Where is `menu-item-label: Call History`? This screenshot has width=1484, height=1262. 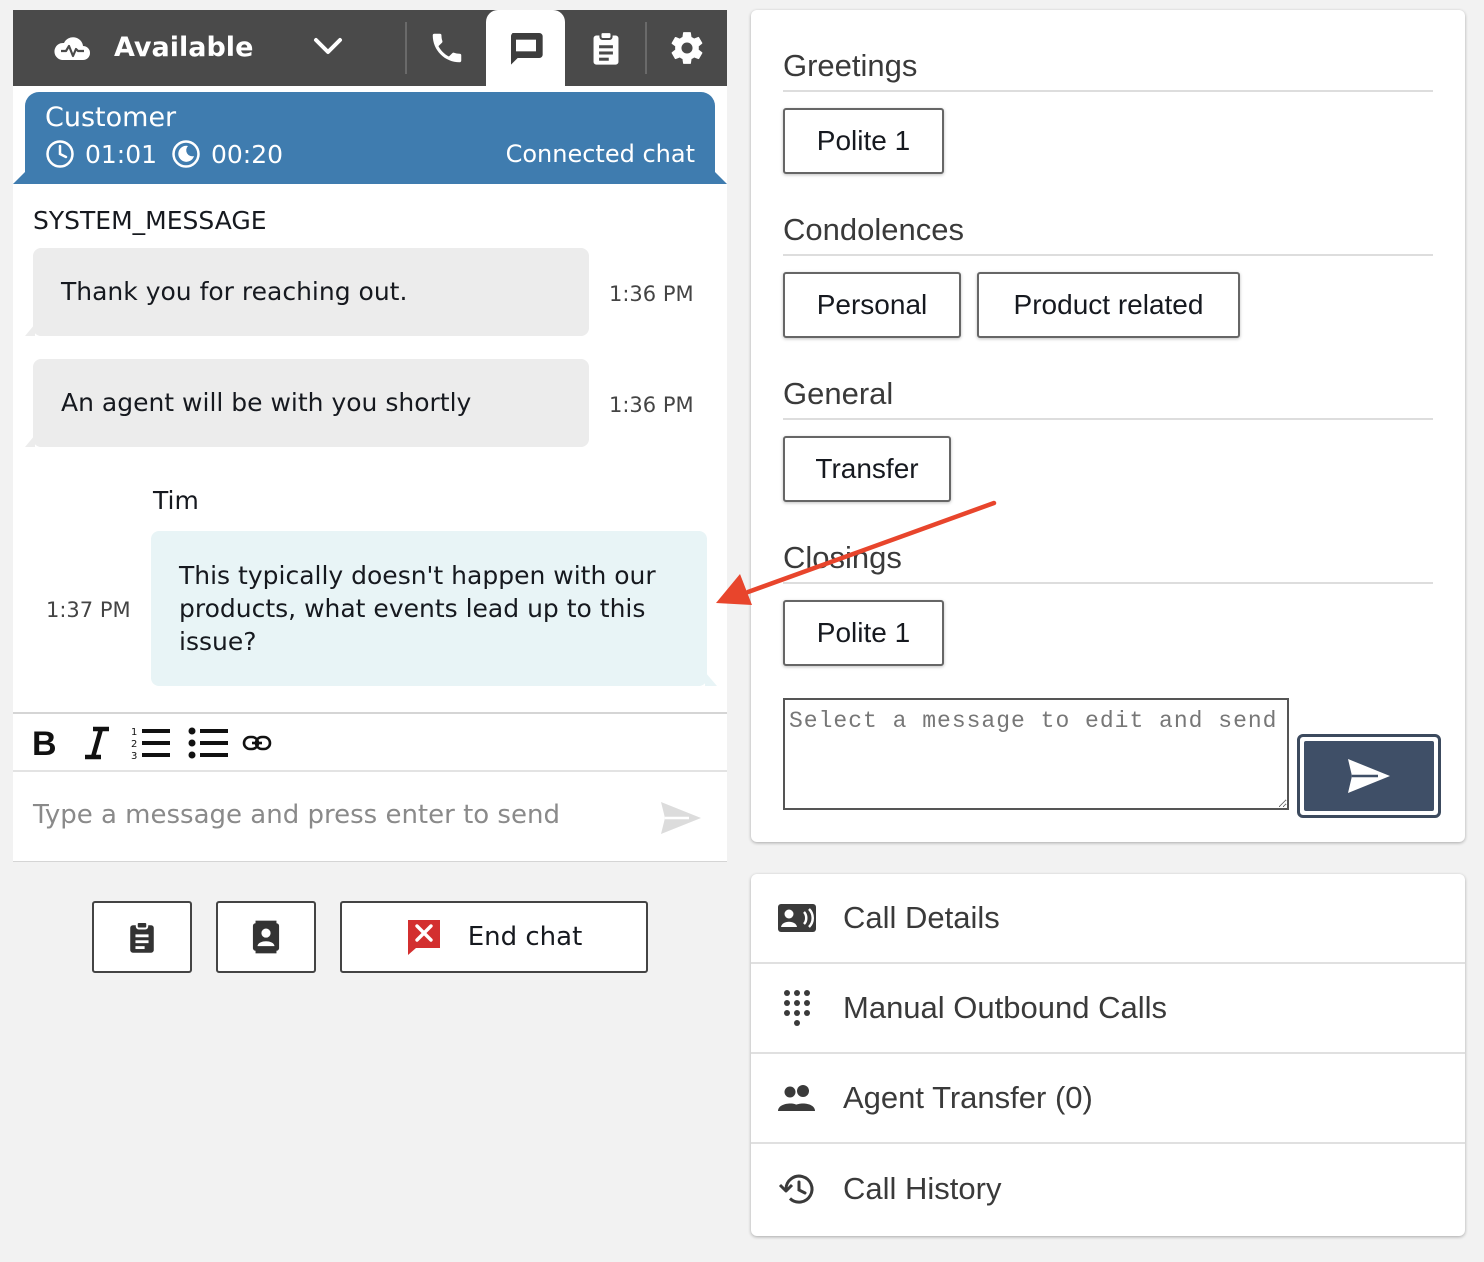
menu-item-label: Call History is located at coordinates (922, 1188).